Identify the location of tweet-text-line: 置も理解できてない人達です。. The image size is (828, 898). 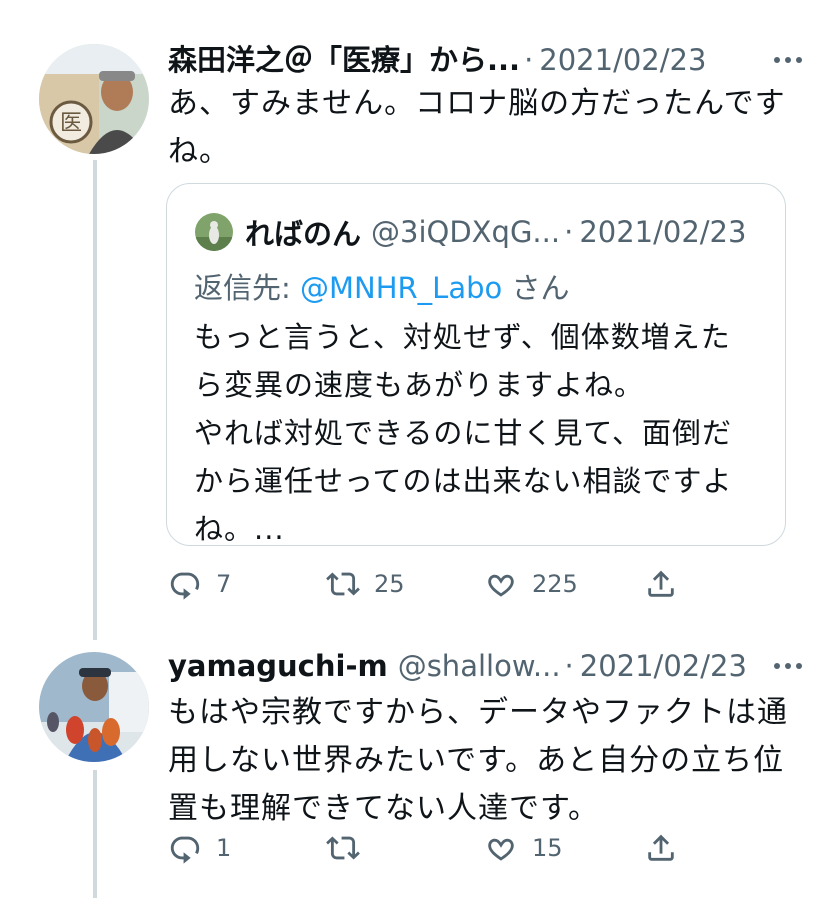
(383, 808).